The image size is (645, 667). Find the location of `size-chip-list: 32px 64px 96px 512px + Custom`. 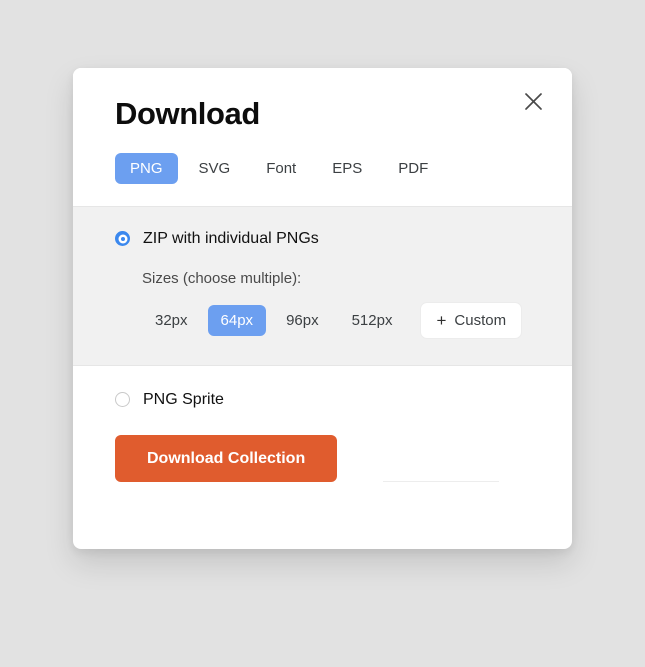

size-chip-list: 32px 64px 96px 512px + Custom is located at coordinates (336, 320).